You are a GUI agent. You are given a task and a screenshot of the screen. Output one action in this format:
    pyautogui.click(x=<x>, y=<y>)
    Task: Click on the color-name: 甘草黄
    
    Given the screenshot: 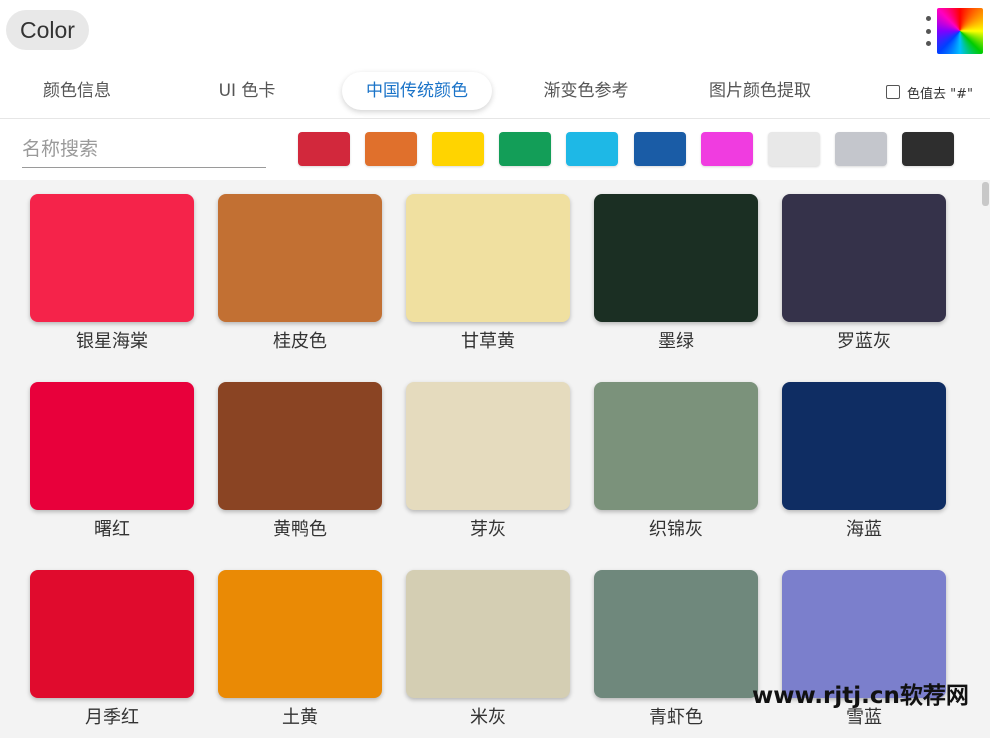 What is the action you would take?
    pyautogui.click(x=488, y=341)
    